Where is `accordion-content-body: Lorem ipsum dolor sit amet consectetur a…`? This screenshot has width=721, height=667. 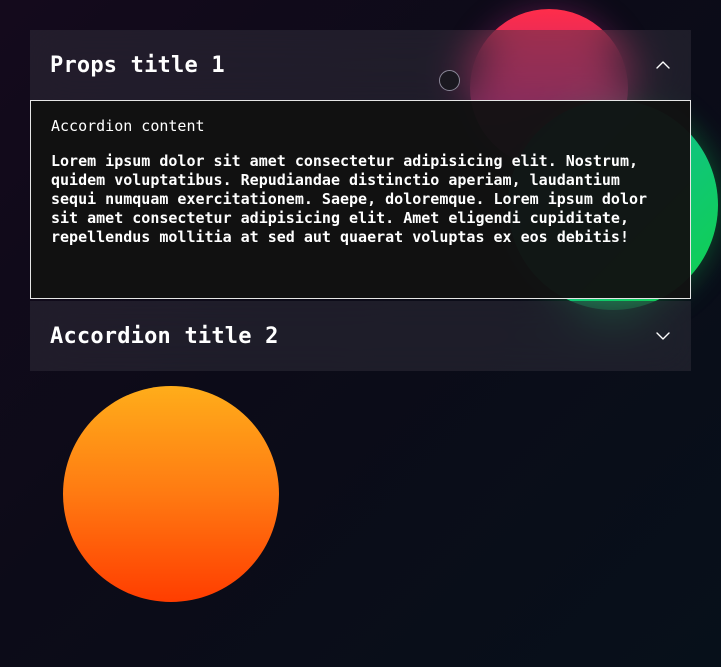 accordion-content-body: Lorem ipsum dolor sit amet consectetur a… is located at coordinates (349, 199).